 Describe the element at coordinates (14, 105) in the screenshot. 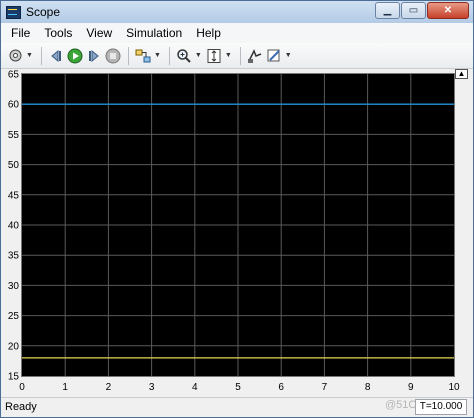

I see `y-tick-label: 60` at that location.